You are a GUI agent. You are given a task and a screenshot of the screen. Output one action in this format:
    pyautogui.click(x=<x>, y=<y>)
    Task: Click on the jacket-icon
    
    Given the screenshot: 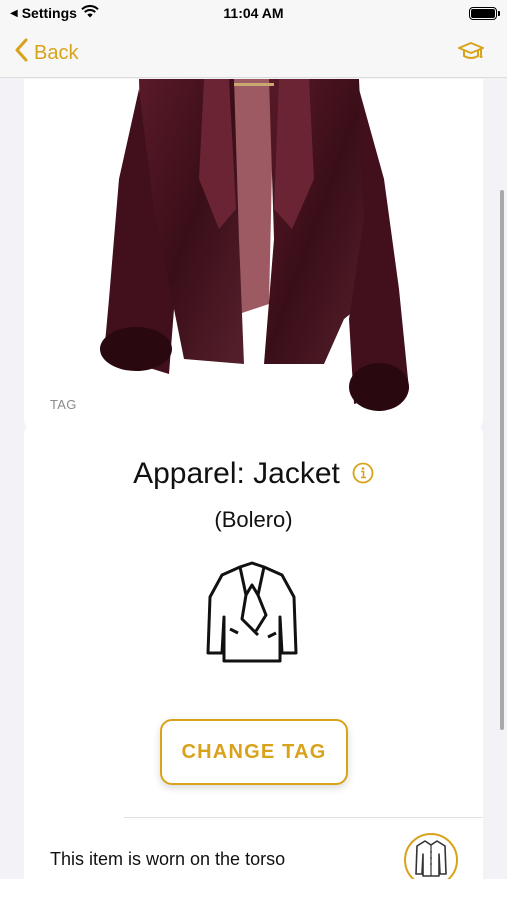 What is the action you would take?
    pyautogui.click(x=252, y=616)
    